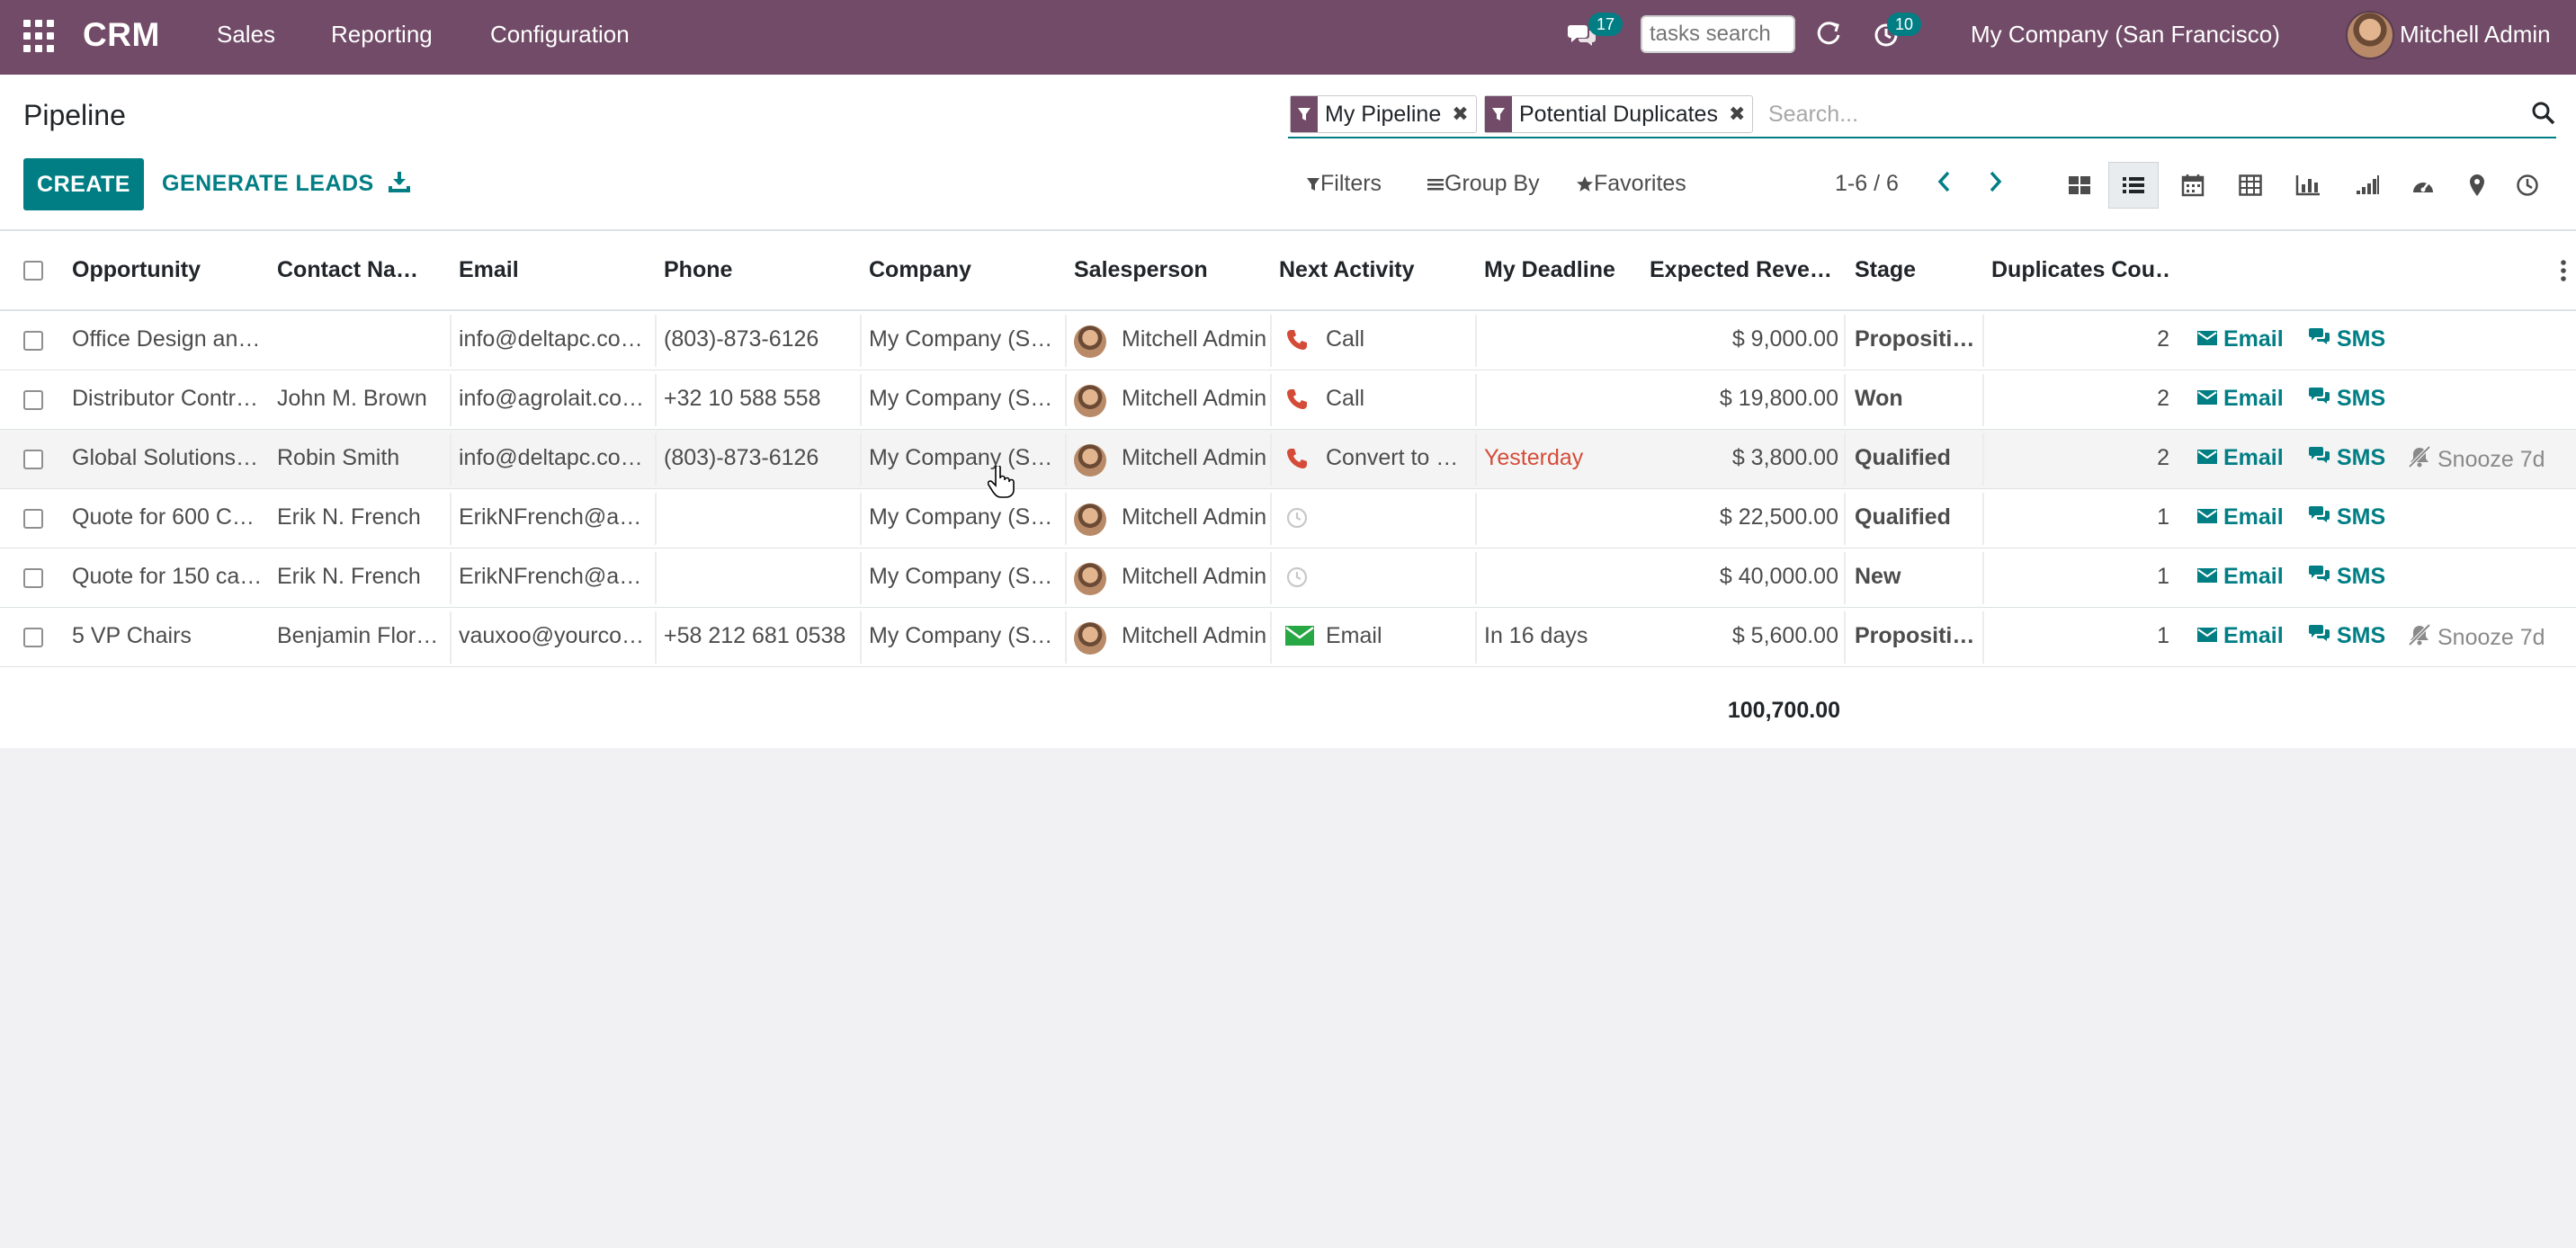 The width and height of the screenshot is (2576, 1248). I want to click on chevron-right-icon, so click(1995, 184).